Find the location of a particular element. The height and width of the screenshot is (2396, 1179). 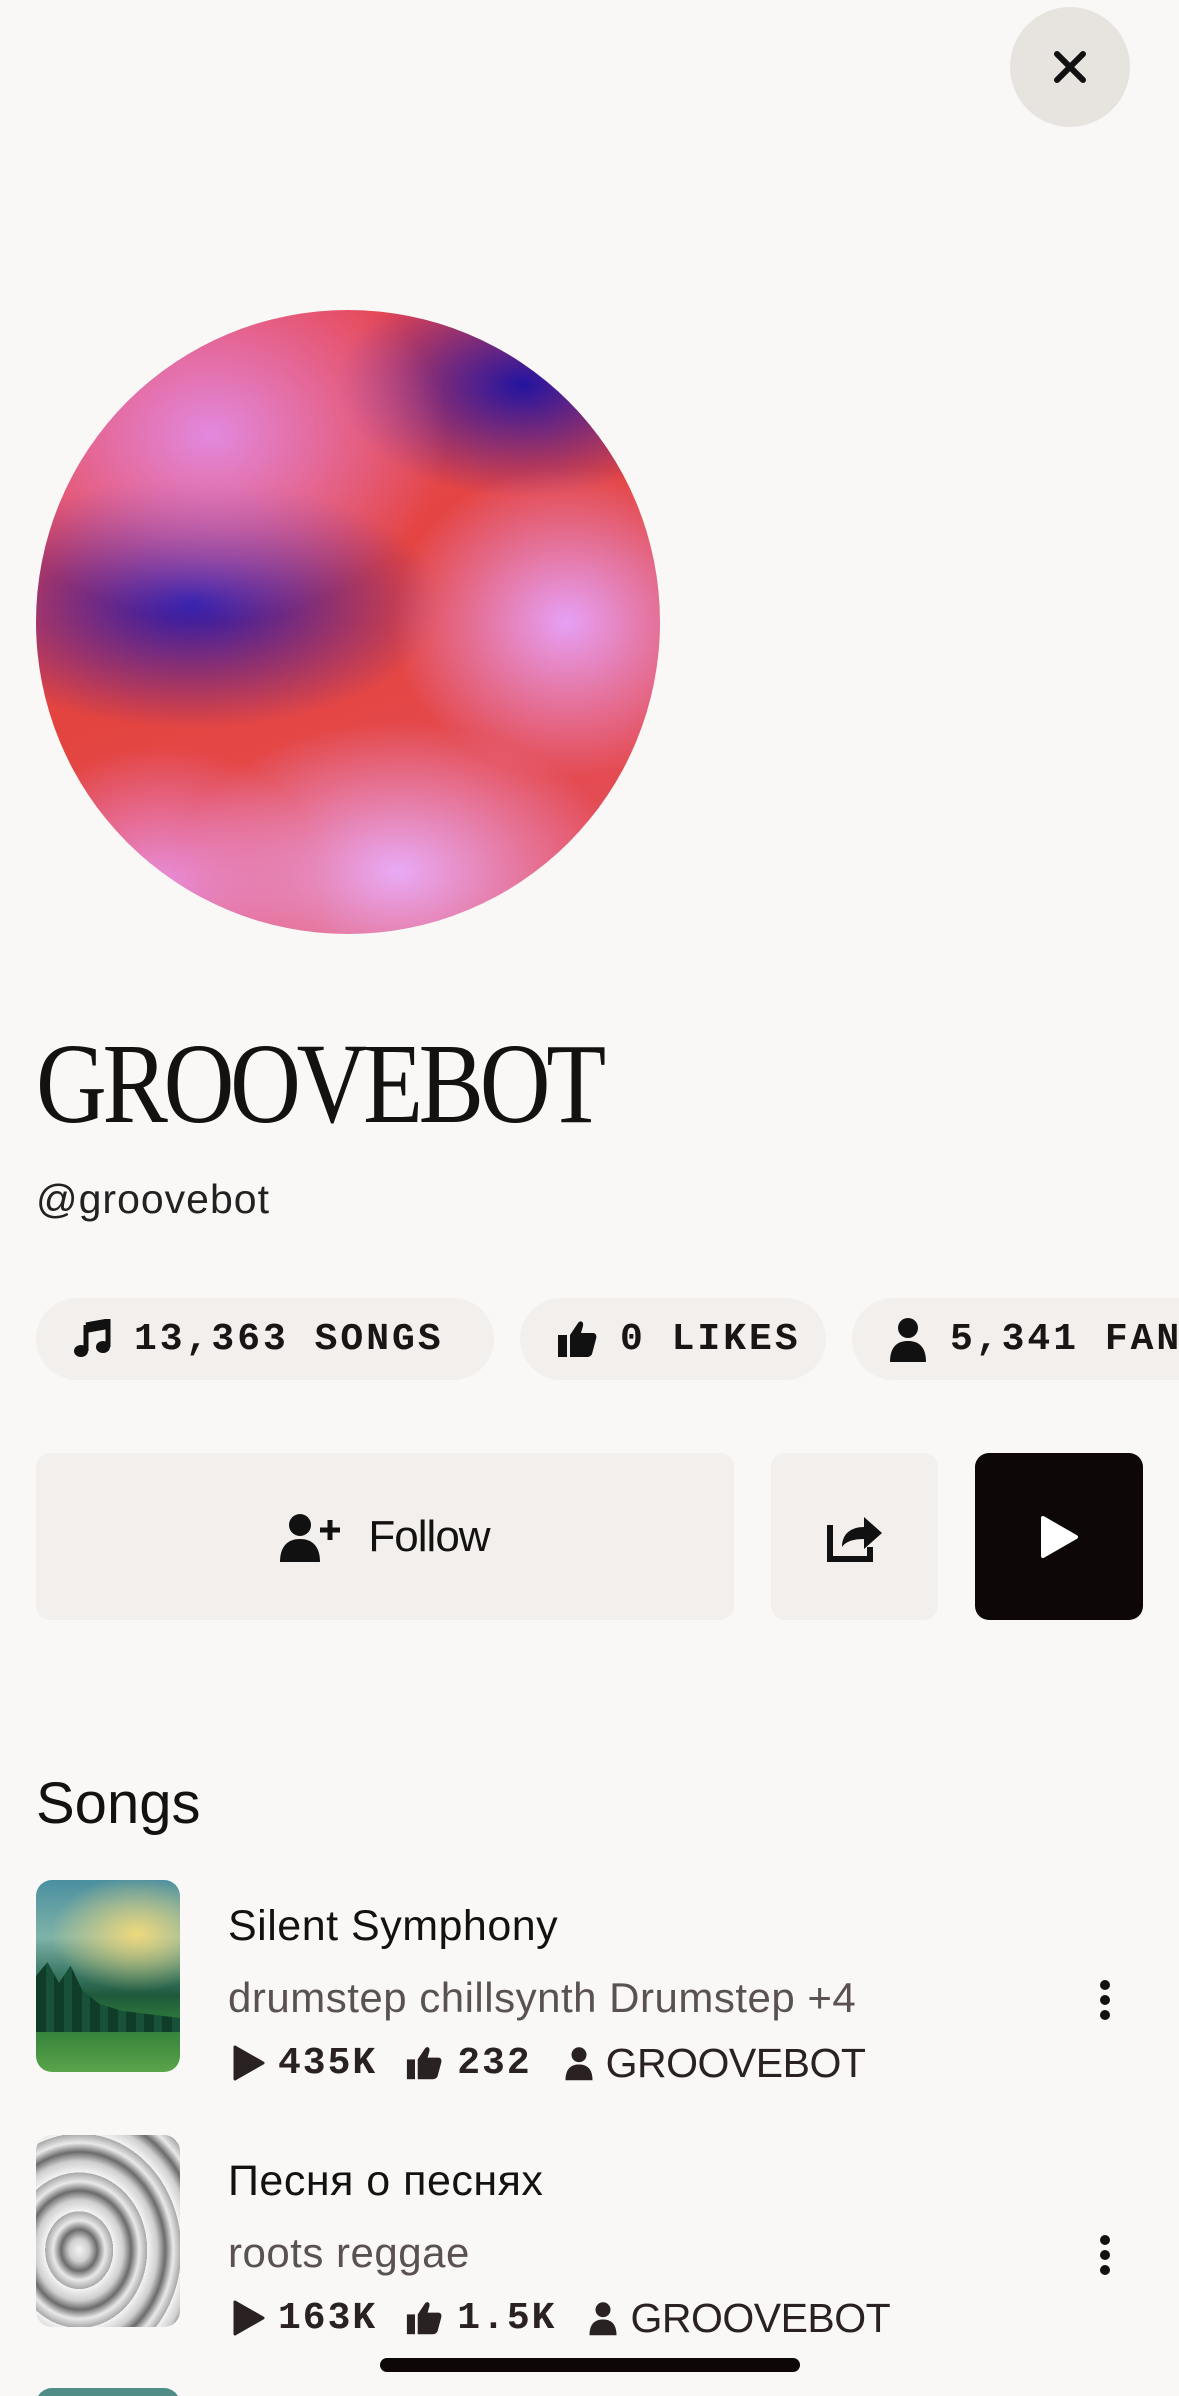

add-person-icon is located at coordinates (310, 1537).